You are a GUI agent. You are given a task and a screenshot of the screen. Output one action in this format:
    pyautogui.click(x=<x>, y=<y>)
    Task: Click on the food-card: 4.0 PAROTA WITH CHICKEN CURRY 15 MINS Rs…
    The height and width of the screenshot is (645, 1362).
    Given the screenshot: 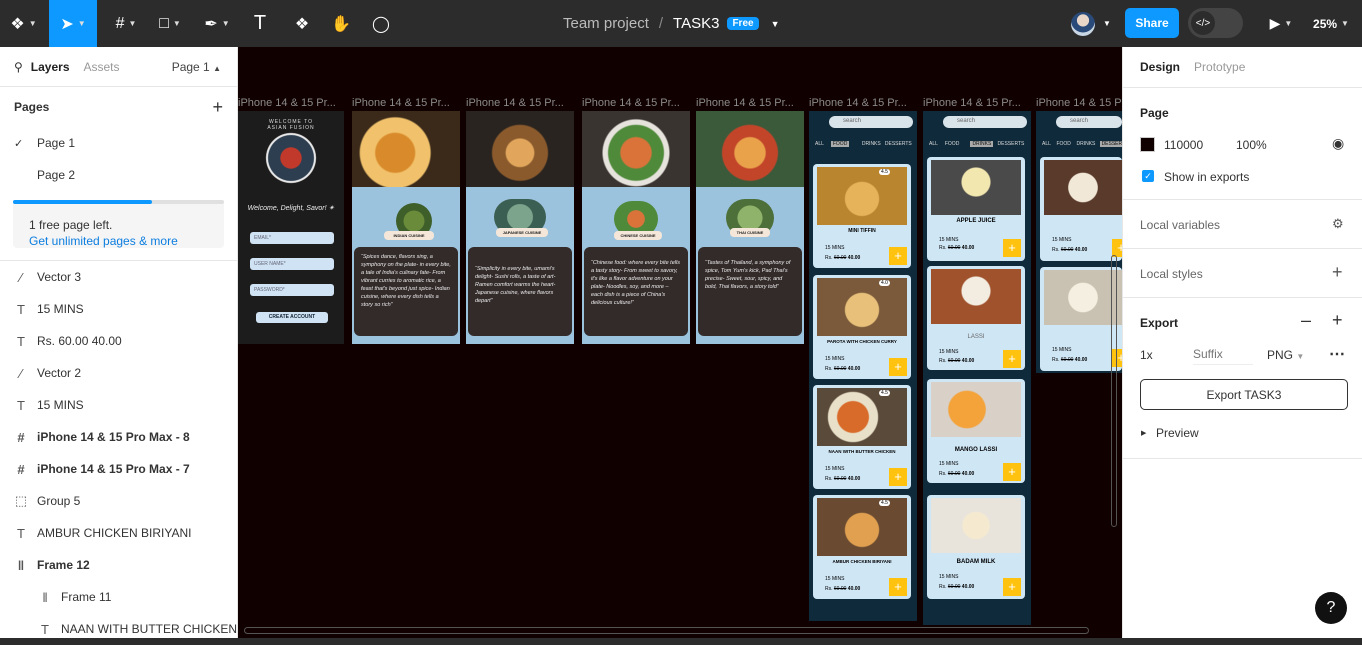 What is the action you would take?
    pyautogui.click(x=862, y=327)
    